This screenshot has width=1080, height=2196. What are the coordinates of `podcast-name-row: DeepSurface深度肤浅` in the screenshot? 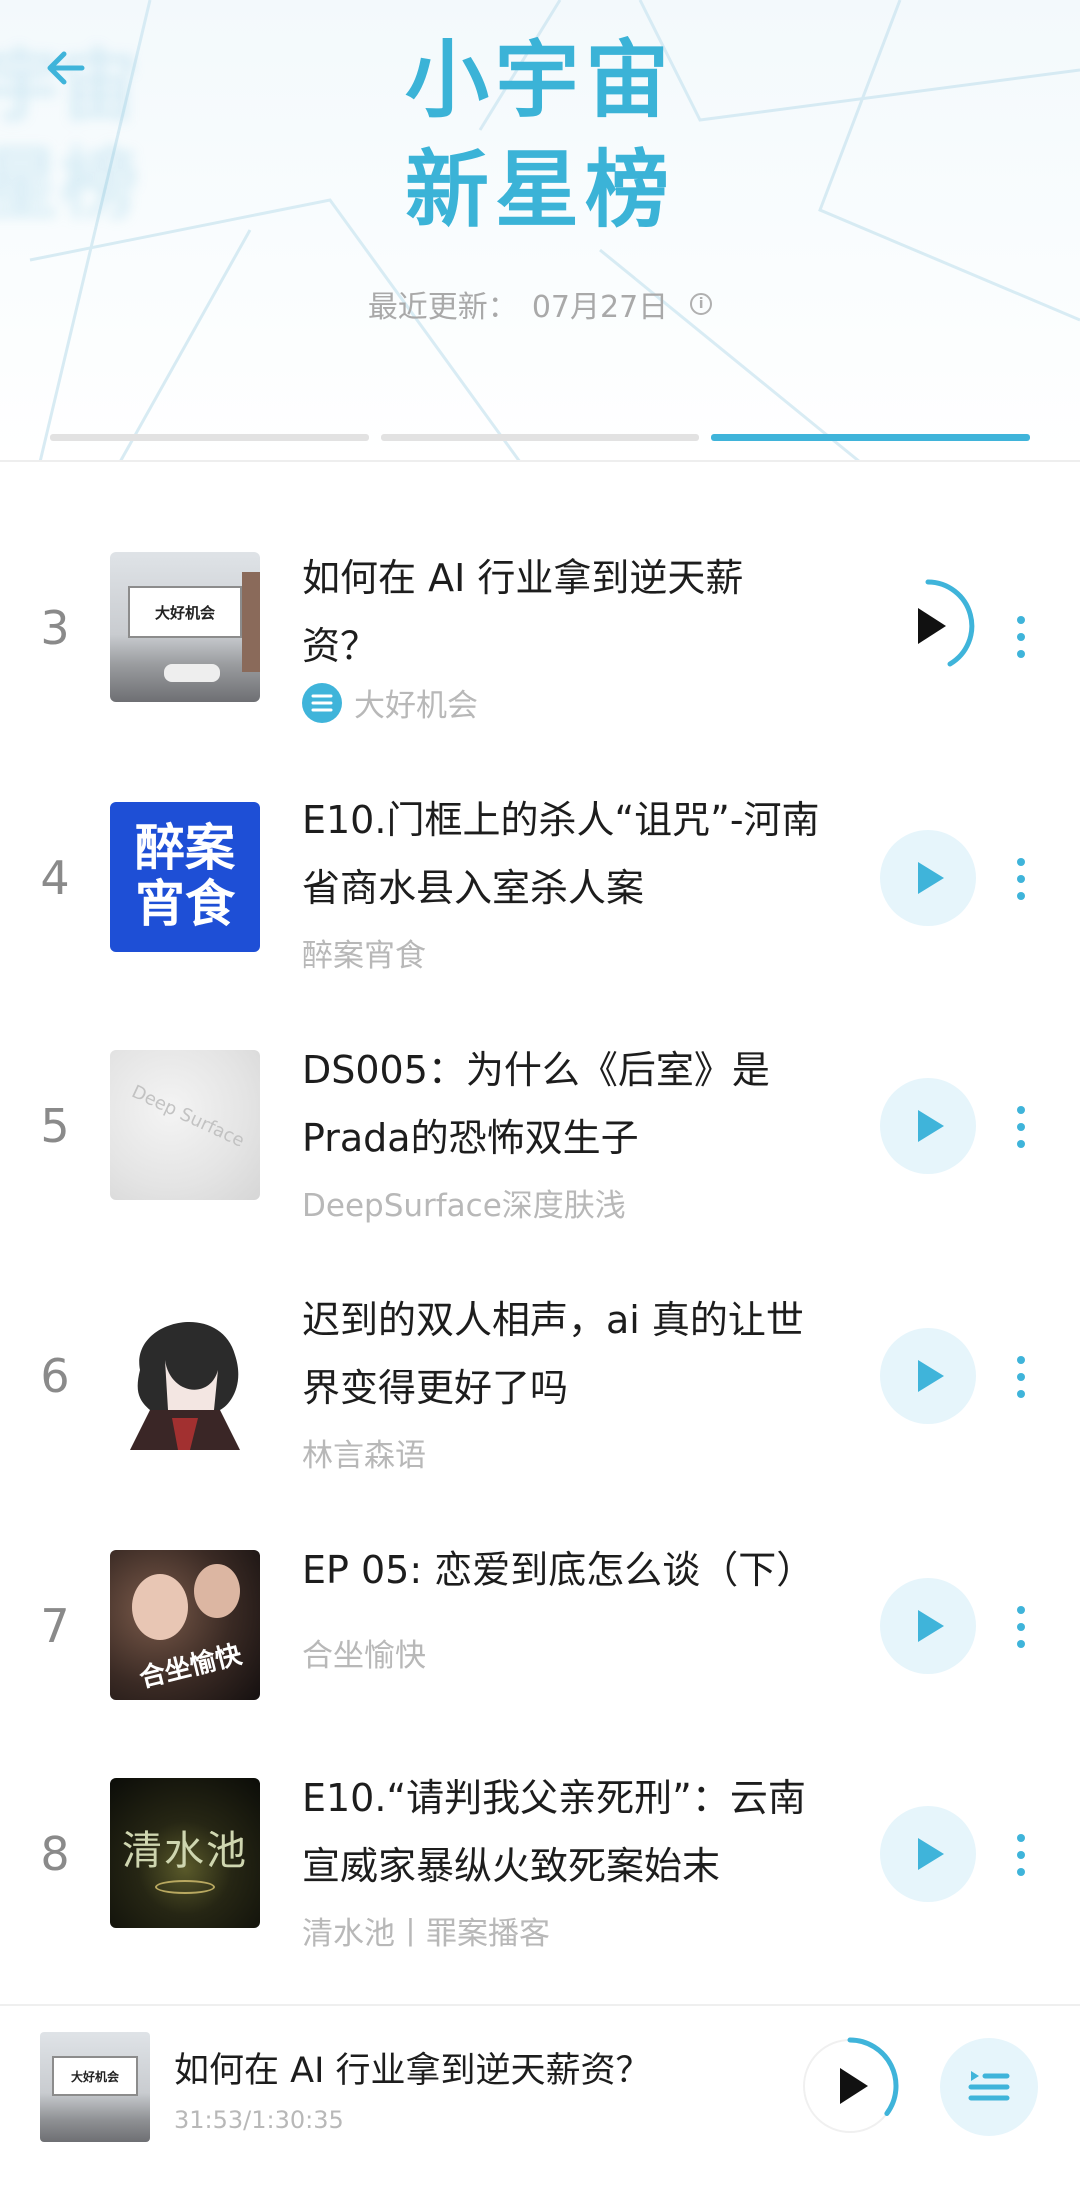 It's located at (464, 1202).